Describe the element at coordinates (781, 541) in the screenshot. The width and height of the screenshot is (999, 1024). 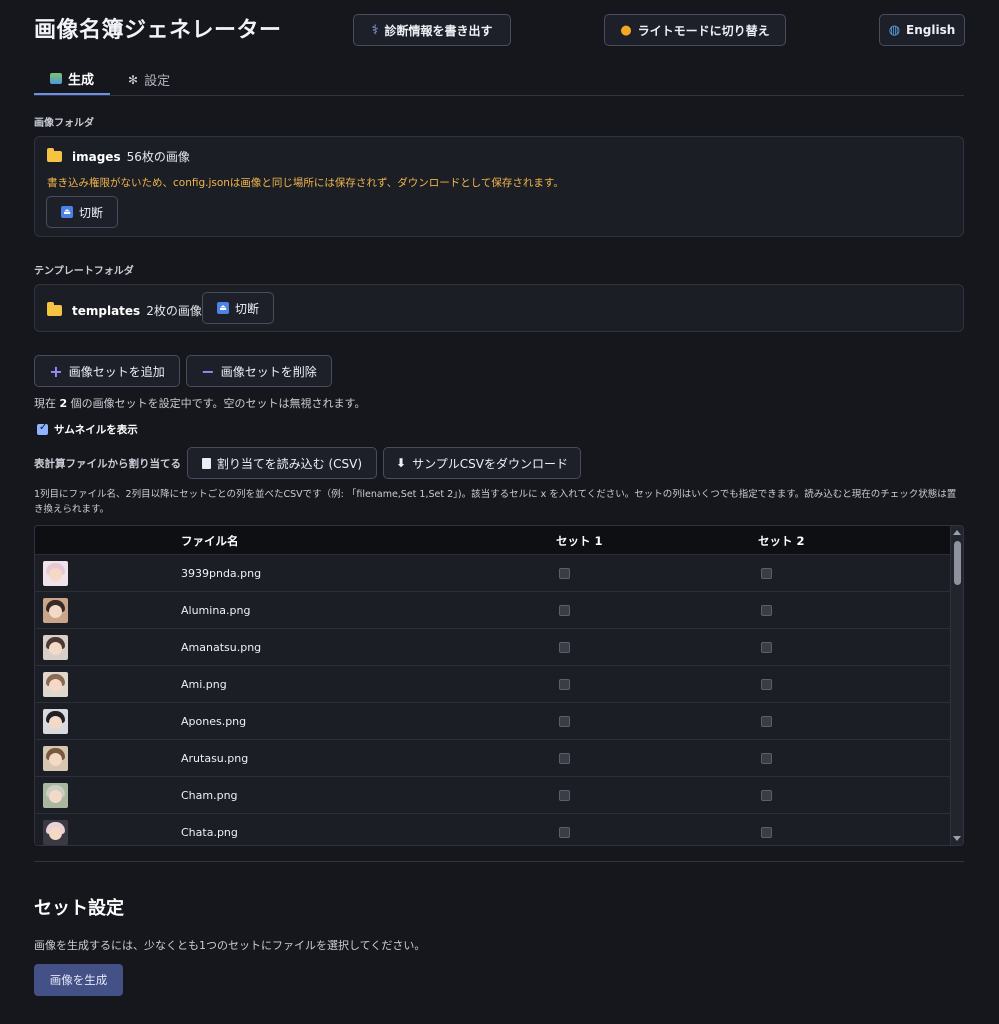
I see `header-set-2: セット 2` at that location.